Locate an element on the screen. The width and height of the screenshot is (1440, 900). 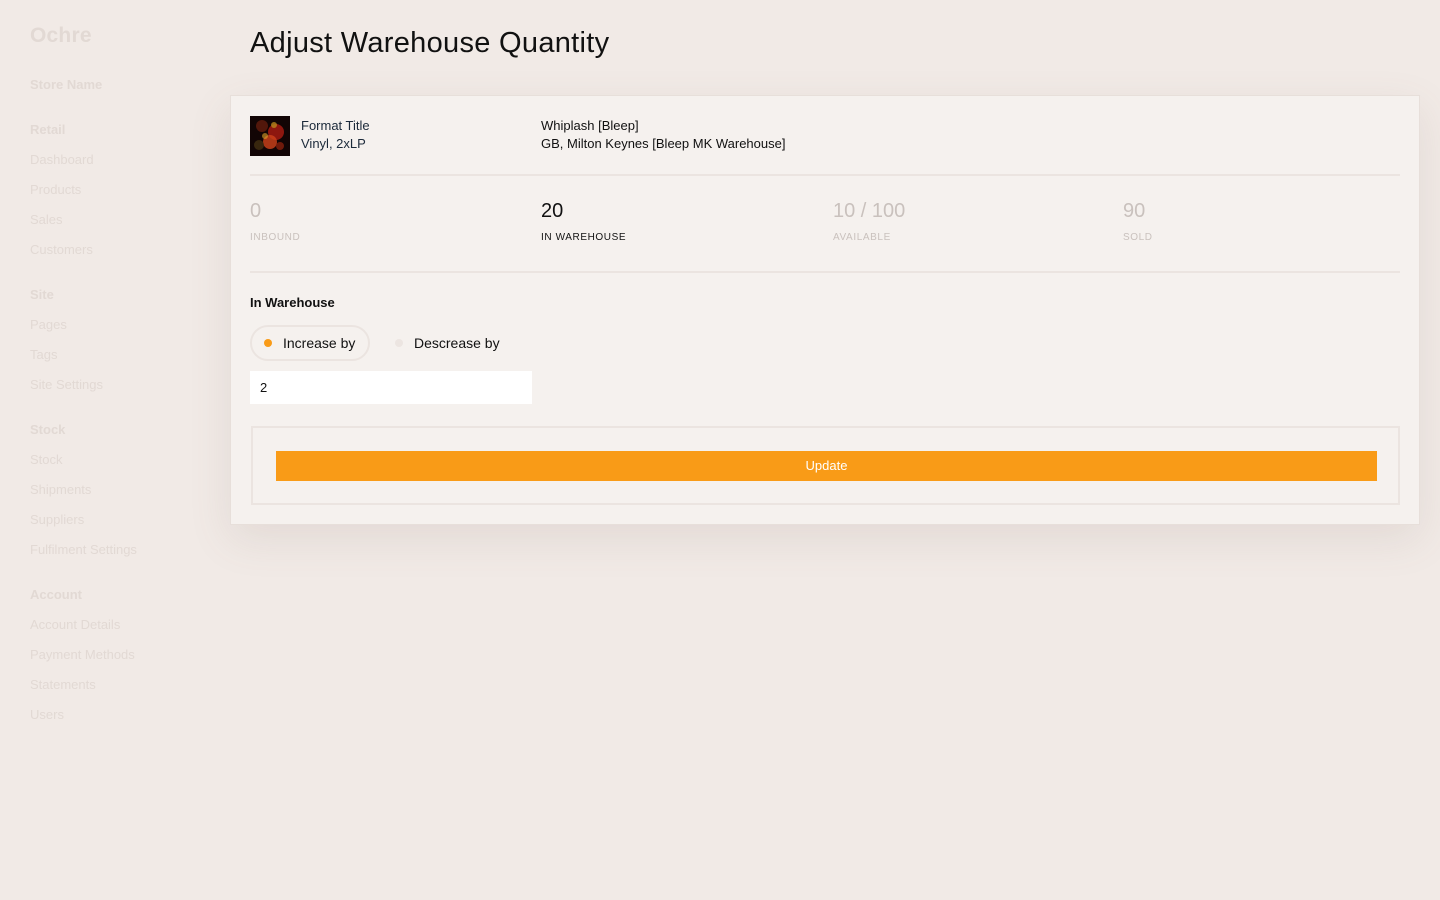
nav-heading-site: Site is located at coordinates (42, 294).